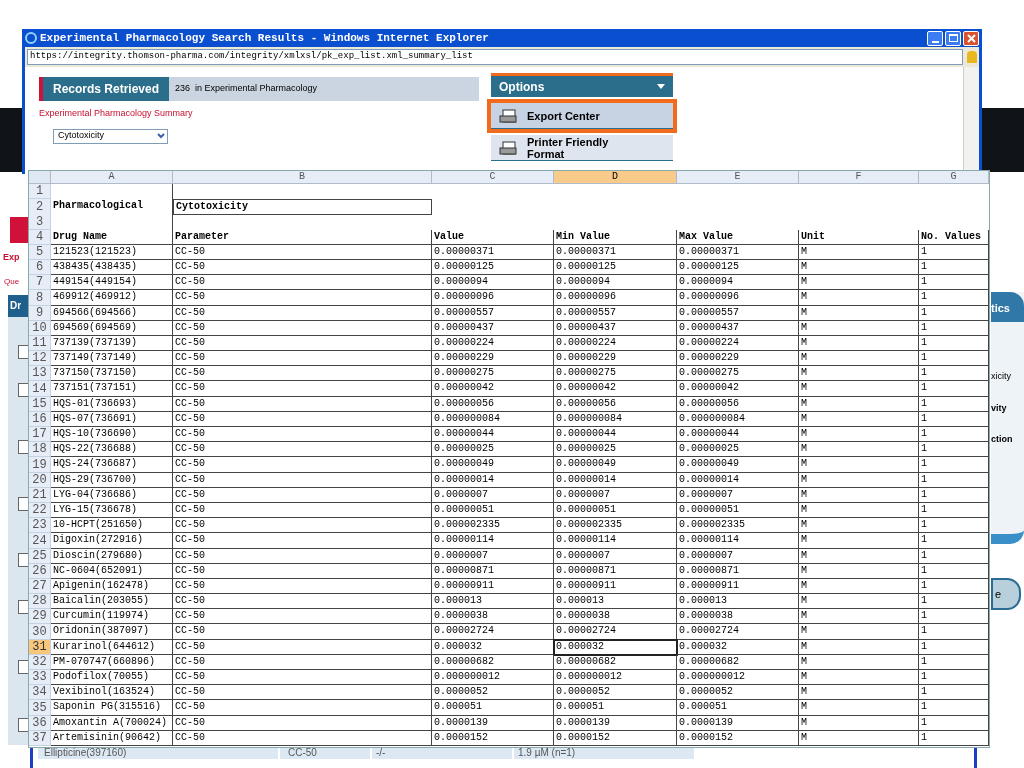 Image resolution: width=1024 pixels, height=768 pixels. What do you see at coordinates (859, 237) in the screenshot?
I see `column-header: Unit` at bounding box center [859, 237].